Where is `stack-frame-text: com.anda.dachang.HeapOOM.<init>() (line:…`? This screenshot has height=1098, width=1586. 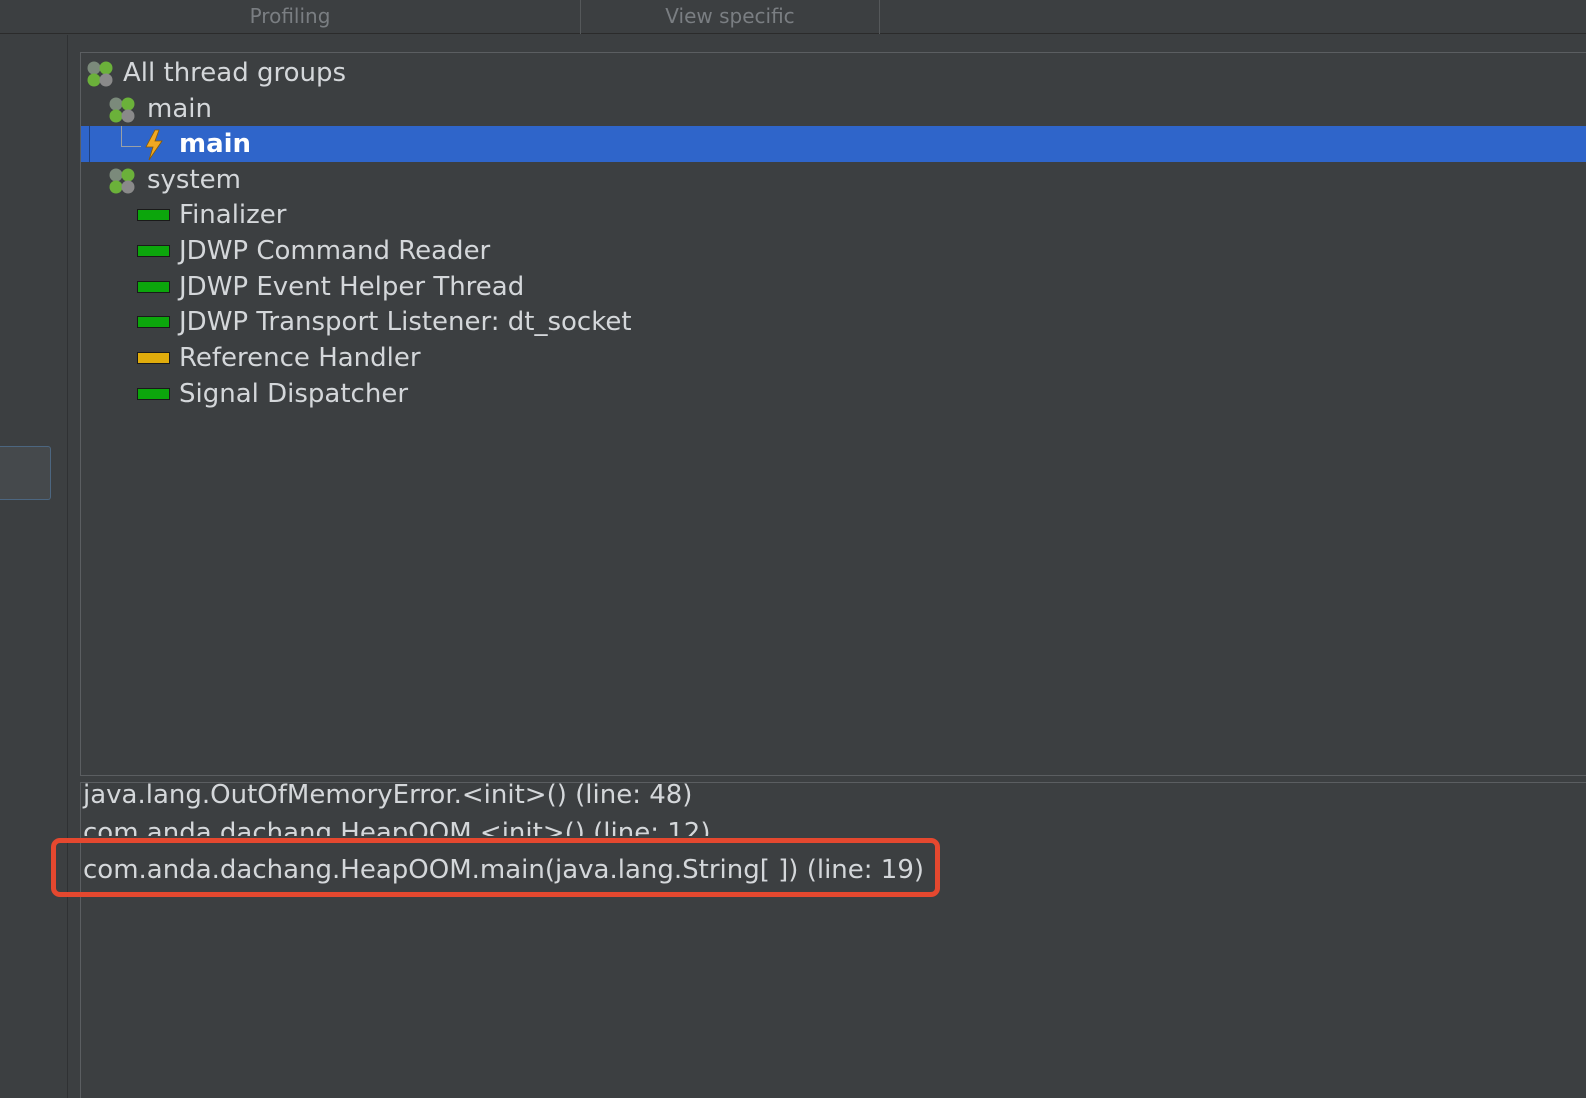
stack-frame-text: com.anda.dachang.HeapOOM.<init>() (line:… is located at coordinates (397, 827).